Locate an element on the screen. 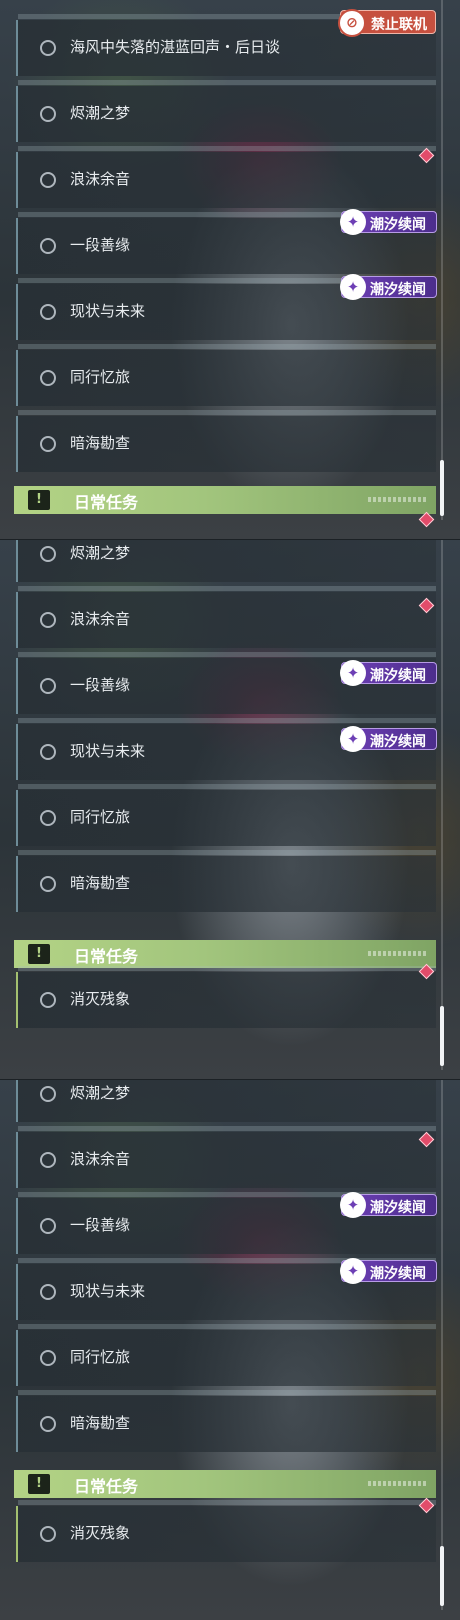 The image size is (460, 1620). no-multiplayer-icon: ⊘ is located at coordinates (352, 23).